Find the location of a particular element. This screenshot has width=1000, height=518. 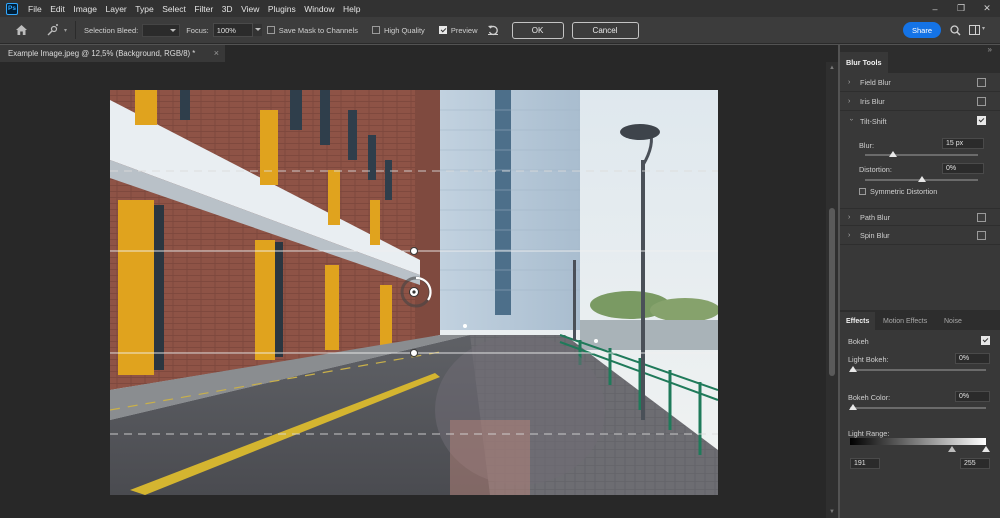

spin-blur-checkbox is located at coordinates (981, 235).